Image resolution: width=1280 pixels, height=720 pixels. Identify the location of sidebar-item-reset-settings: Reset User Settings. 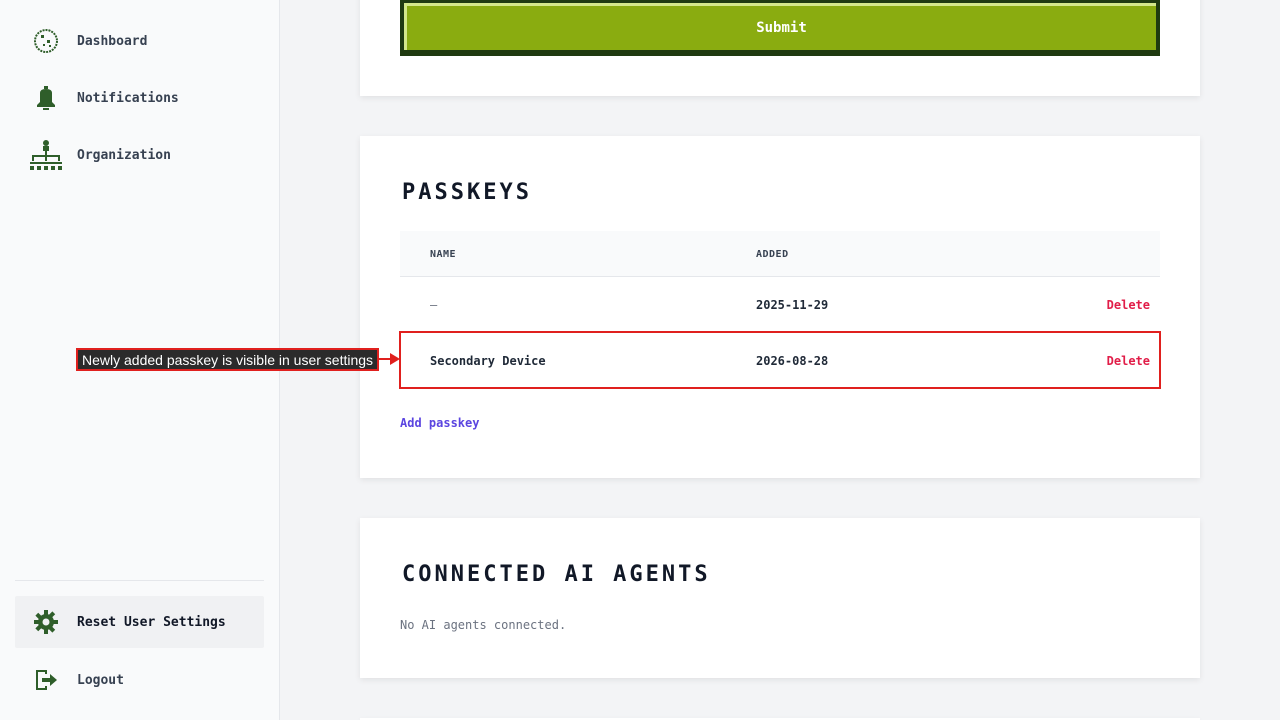
(139, 622).